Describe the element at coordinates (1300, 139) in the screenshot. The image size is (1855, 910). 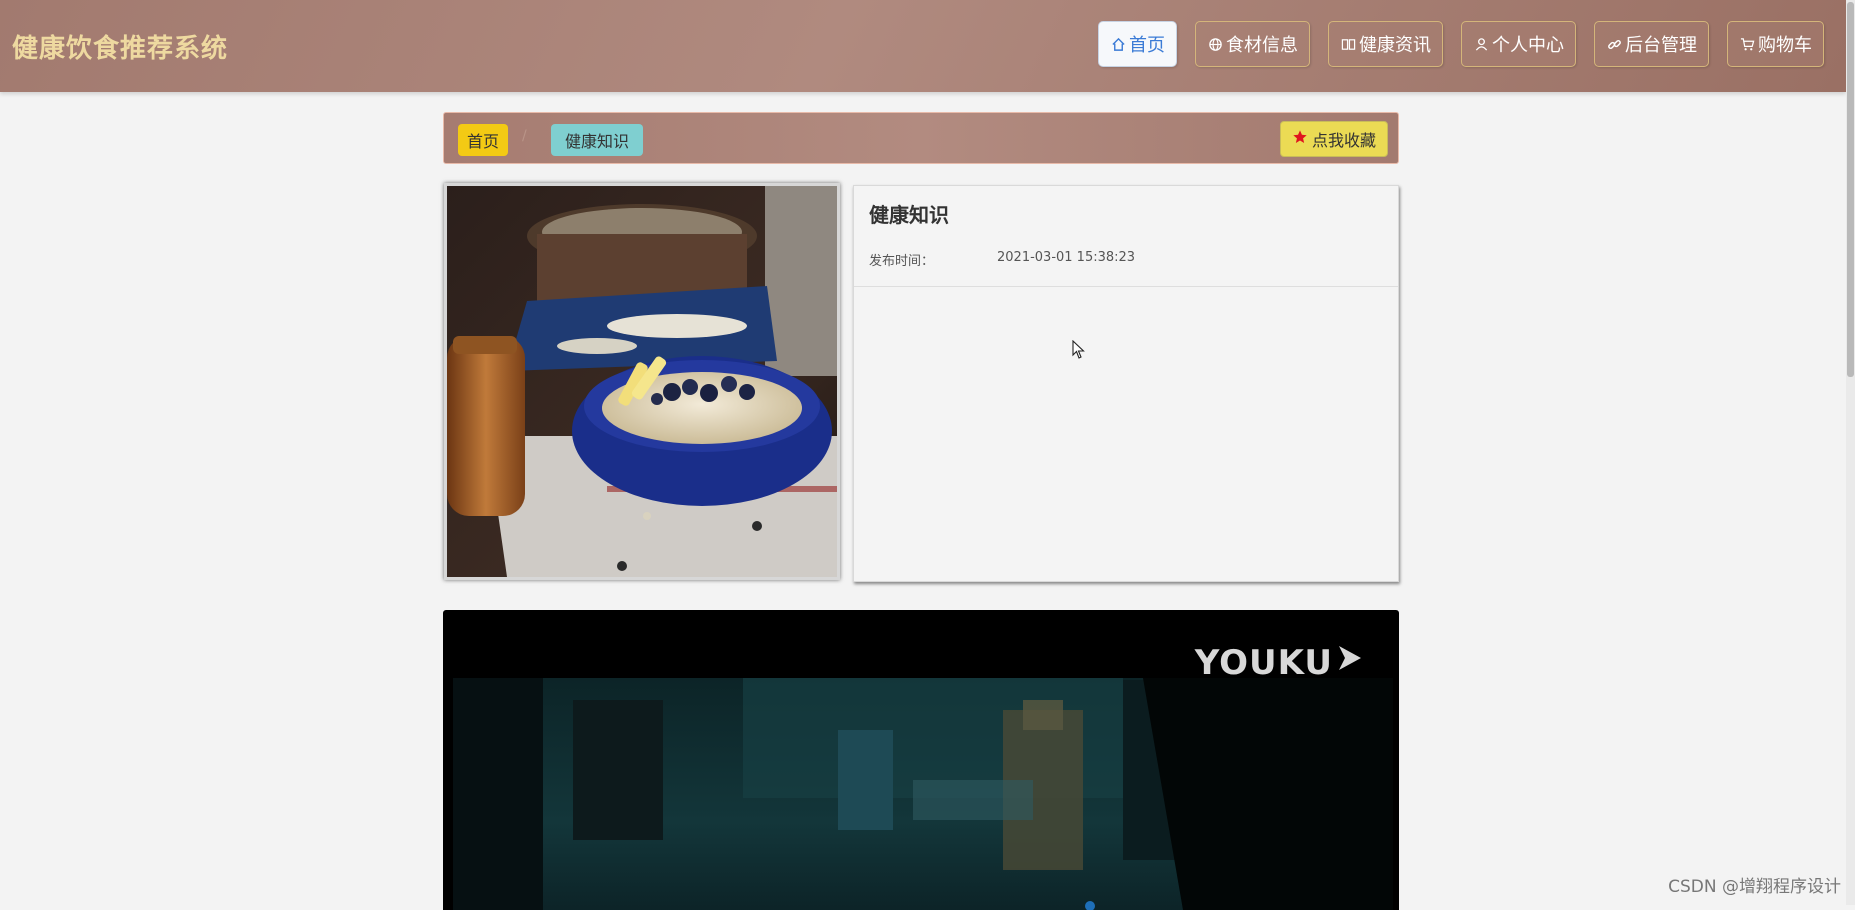
I see `star-icon` at that location.